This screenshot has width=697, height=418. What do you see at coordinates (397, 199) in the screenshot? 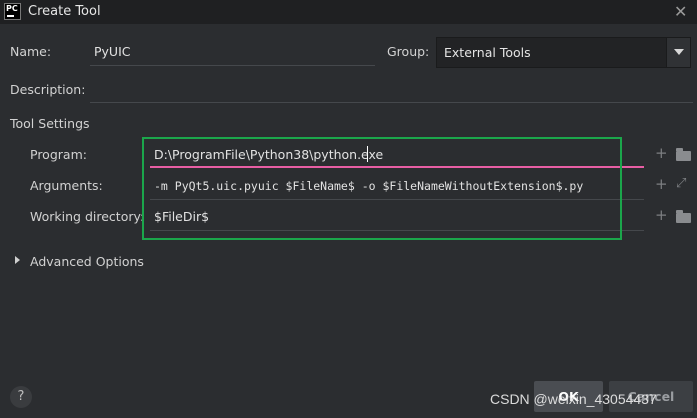
I see `arguments-field-underline` at bounding box center [397, 199].